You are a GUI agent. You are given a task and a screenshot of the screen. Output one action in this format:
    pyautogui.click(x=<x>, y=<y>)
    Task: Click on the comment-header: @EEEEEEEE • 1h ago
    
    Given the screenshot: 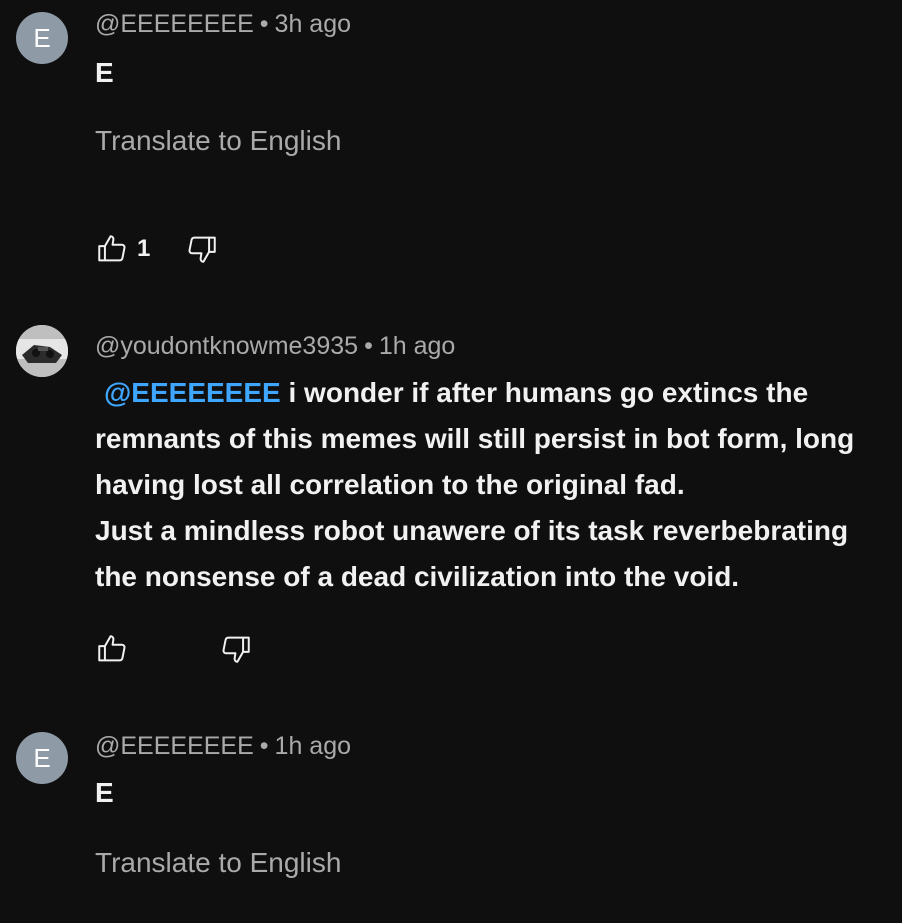 What is the action you would take?
    pyautogui.click(x=223, y=746)
    